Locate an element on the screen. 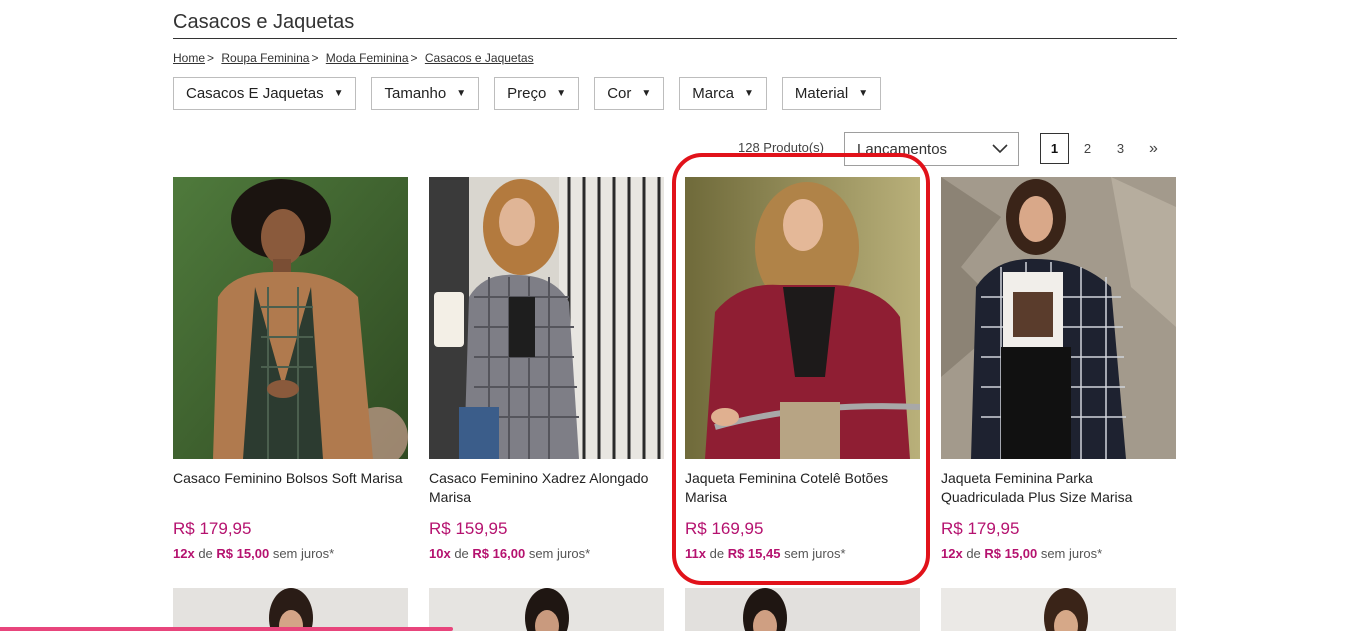  filter-size-button: Tamanho ▼ is located at coordinates (425, 93).